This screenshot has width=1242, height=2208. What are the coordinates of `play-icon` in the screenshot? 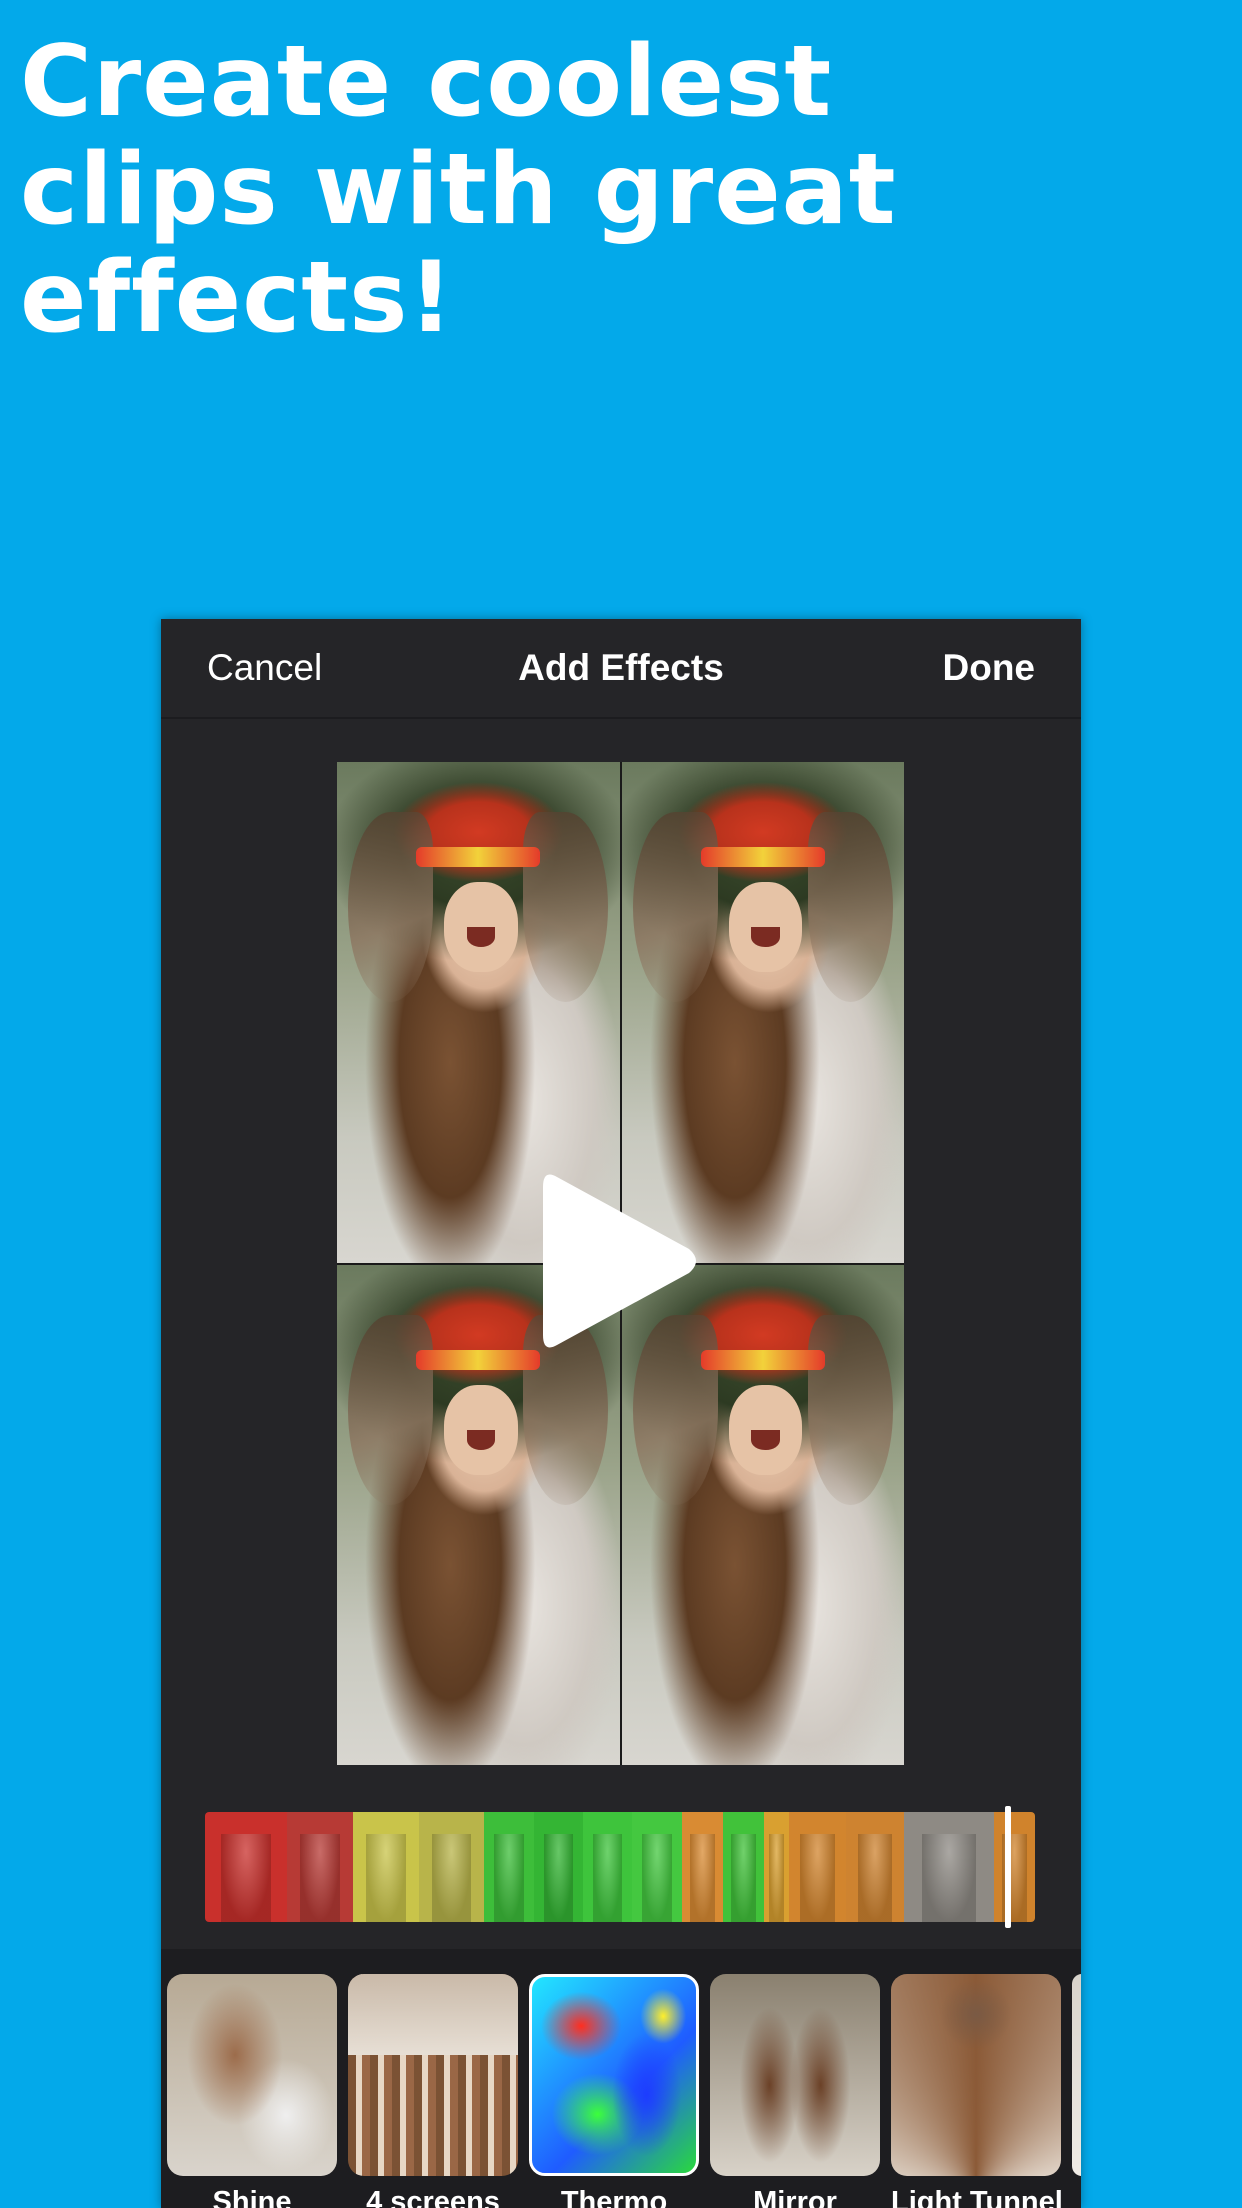 It's located at (619, 1261).